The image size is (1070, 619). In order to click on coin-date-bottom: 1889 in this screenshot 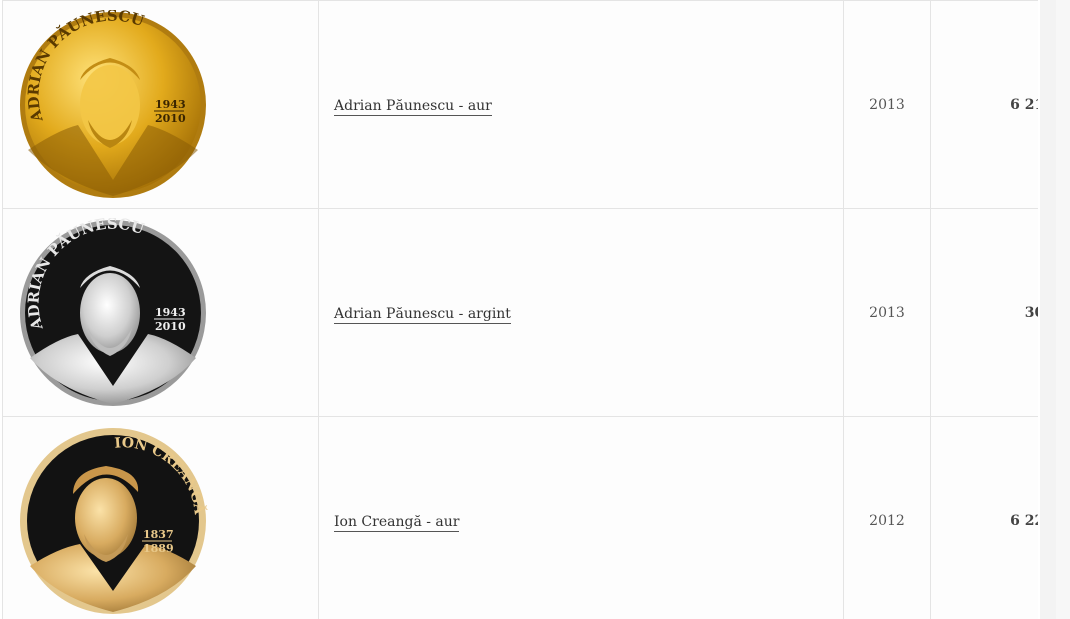, I will do `click(158, 548)`.